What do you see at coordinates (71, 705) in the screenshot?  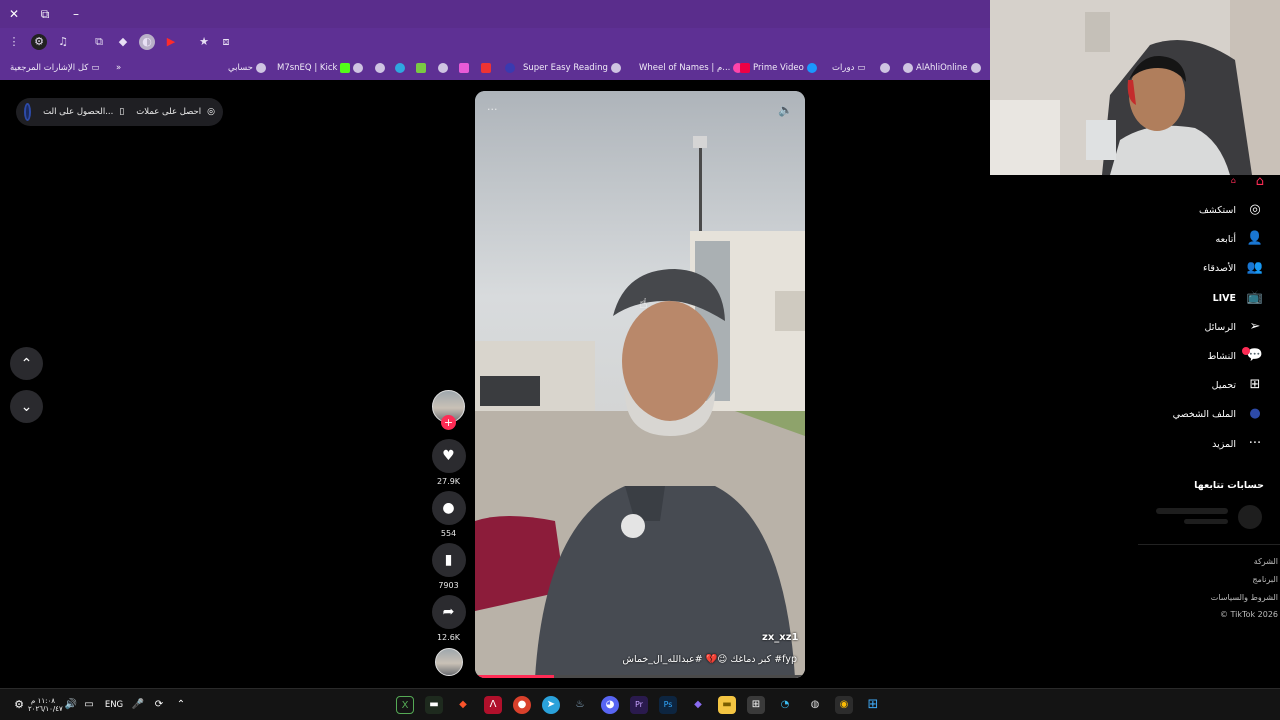 I see `volume-tray-icon: 🔊` at bounding box center [71, 705].